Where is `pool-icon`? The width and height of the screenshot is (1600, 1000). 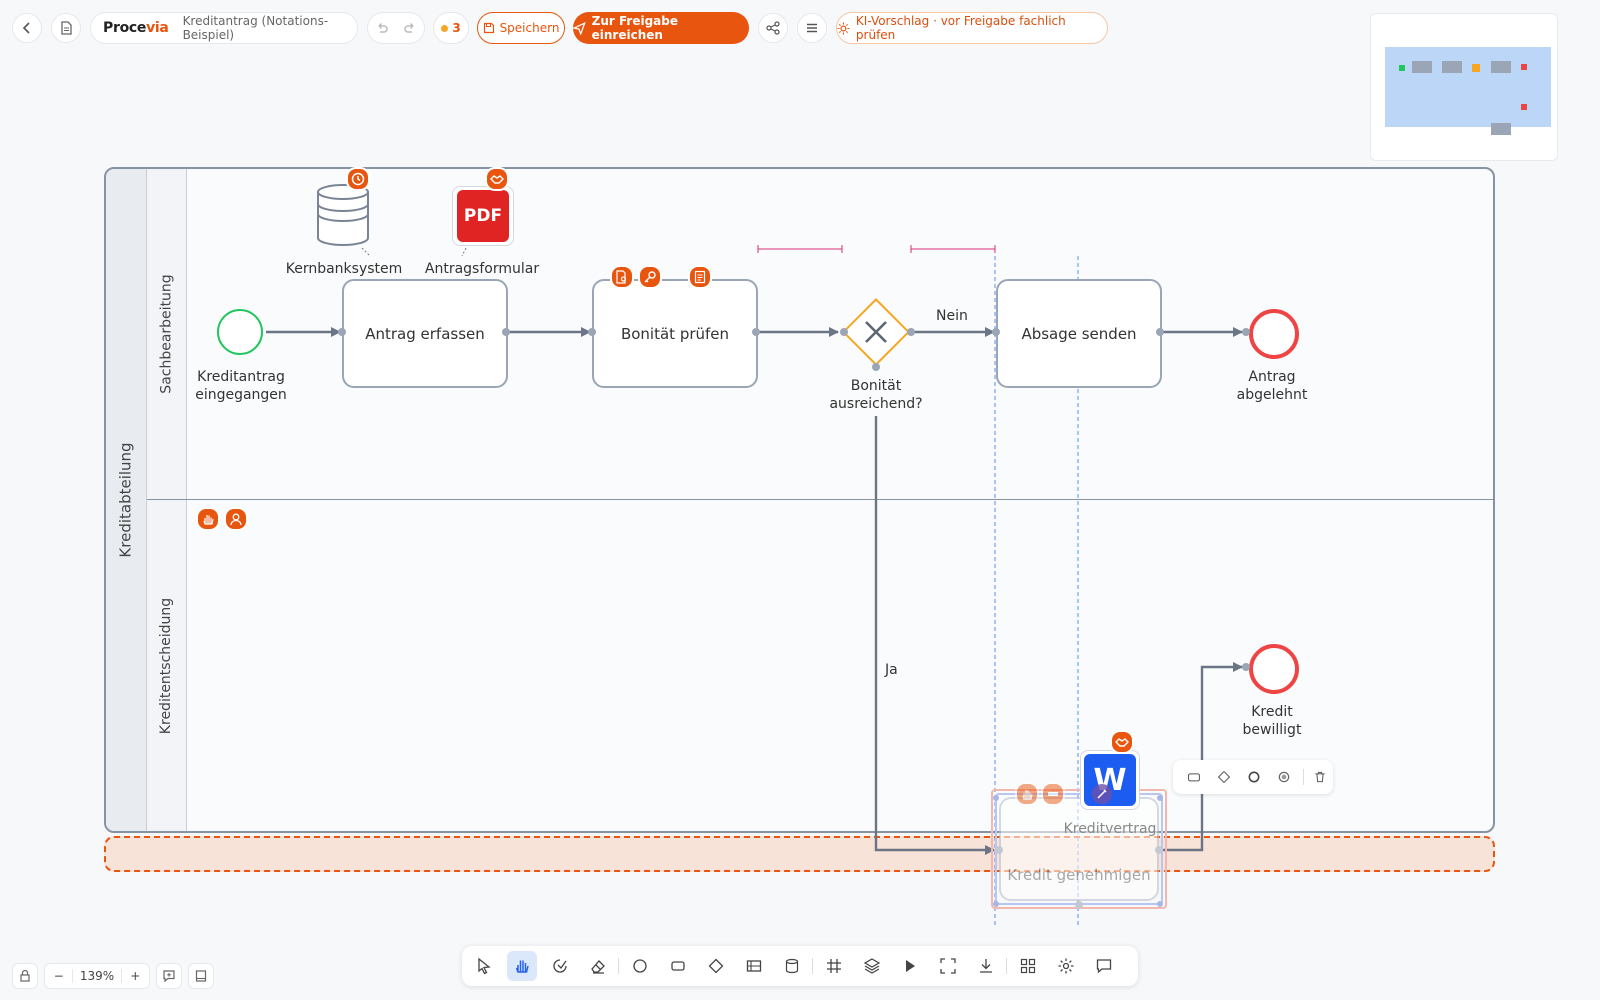
pool-icon is located at coordinates (754, 966).